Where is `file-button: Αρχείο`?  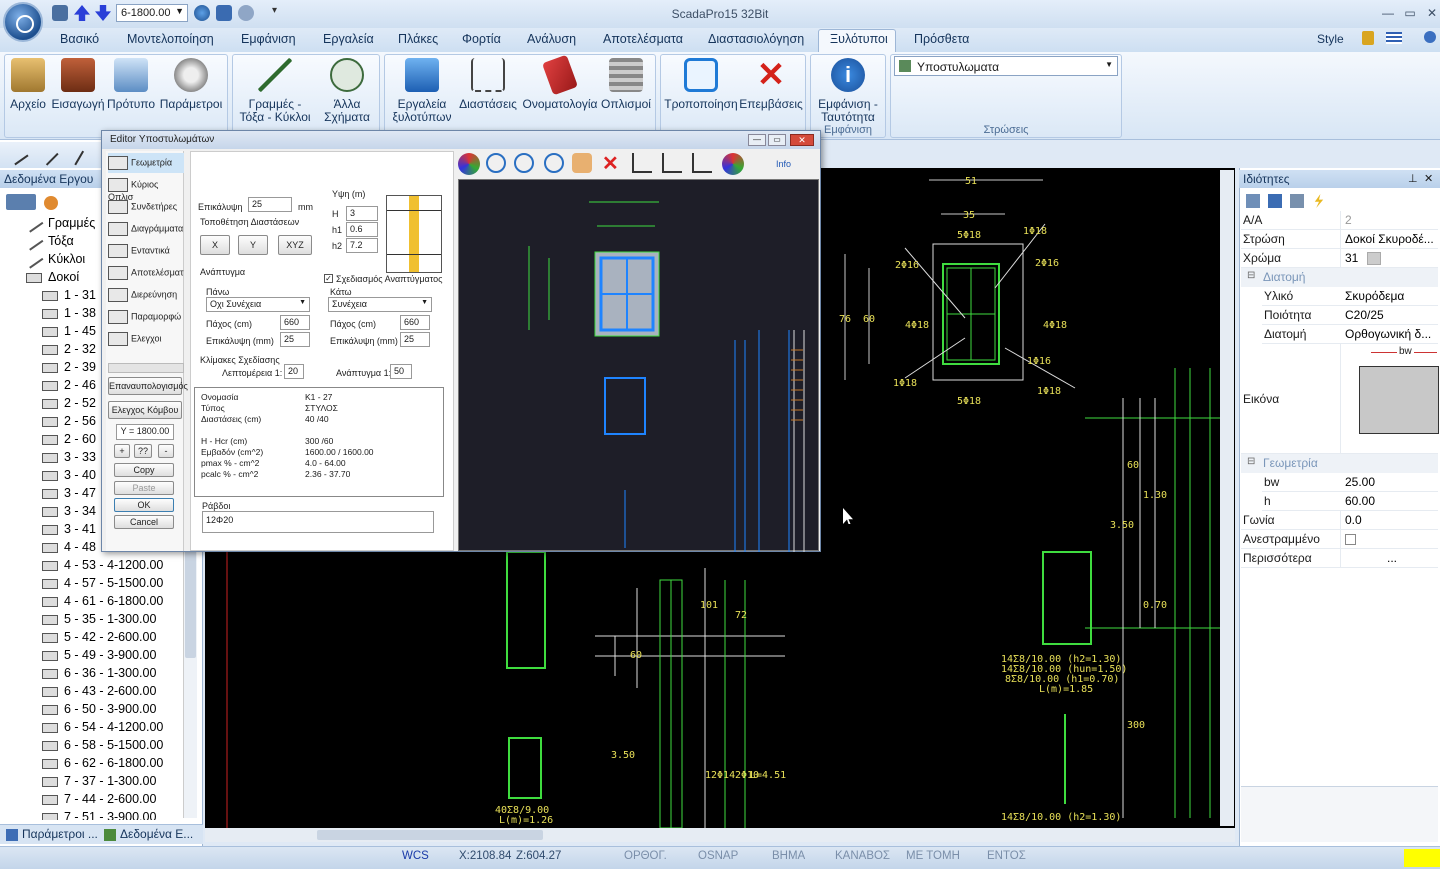 file-button: Αρχείο is located at coordinates (28, 84).